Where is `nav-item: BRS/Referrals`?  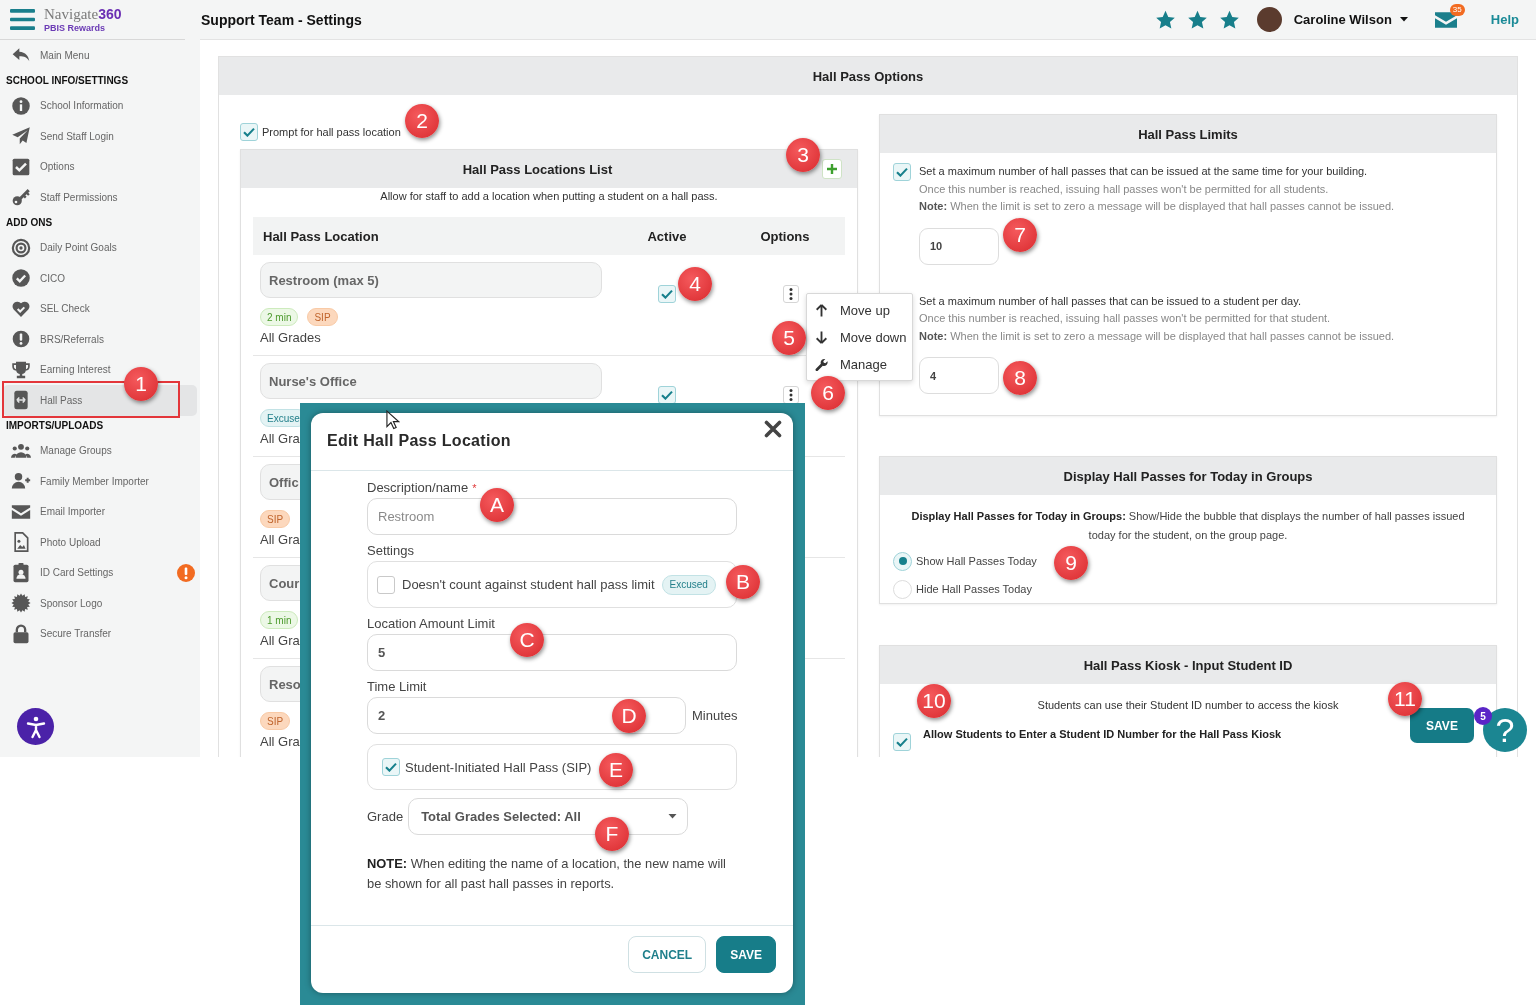 nav-item: BRS/Referrals is located at coordinates (56, 339).